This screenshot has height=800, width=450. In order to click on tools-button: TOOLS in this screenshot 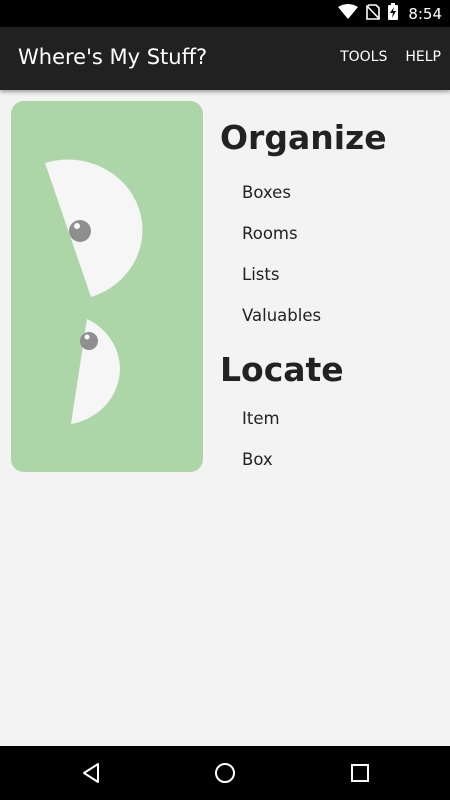, I will do `click(363, 57)`.